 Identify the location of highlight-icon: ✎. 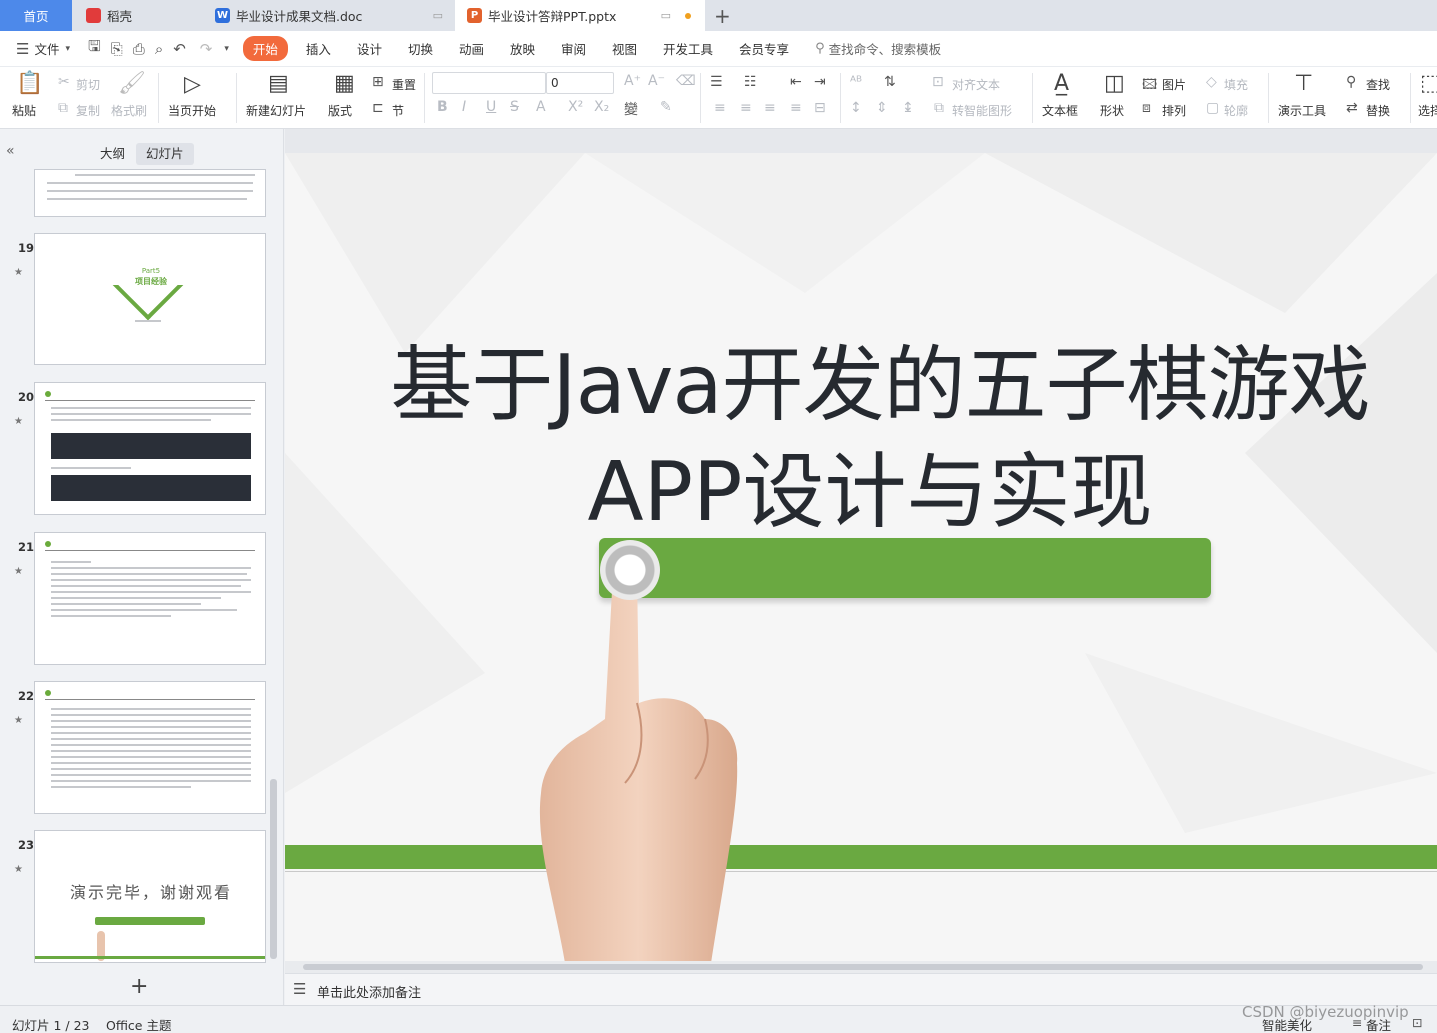
(666, 107).